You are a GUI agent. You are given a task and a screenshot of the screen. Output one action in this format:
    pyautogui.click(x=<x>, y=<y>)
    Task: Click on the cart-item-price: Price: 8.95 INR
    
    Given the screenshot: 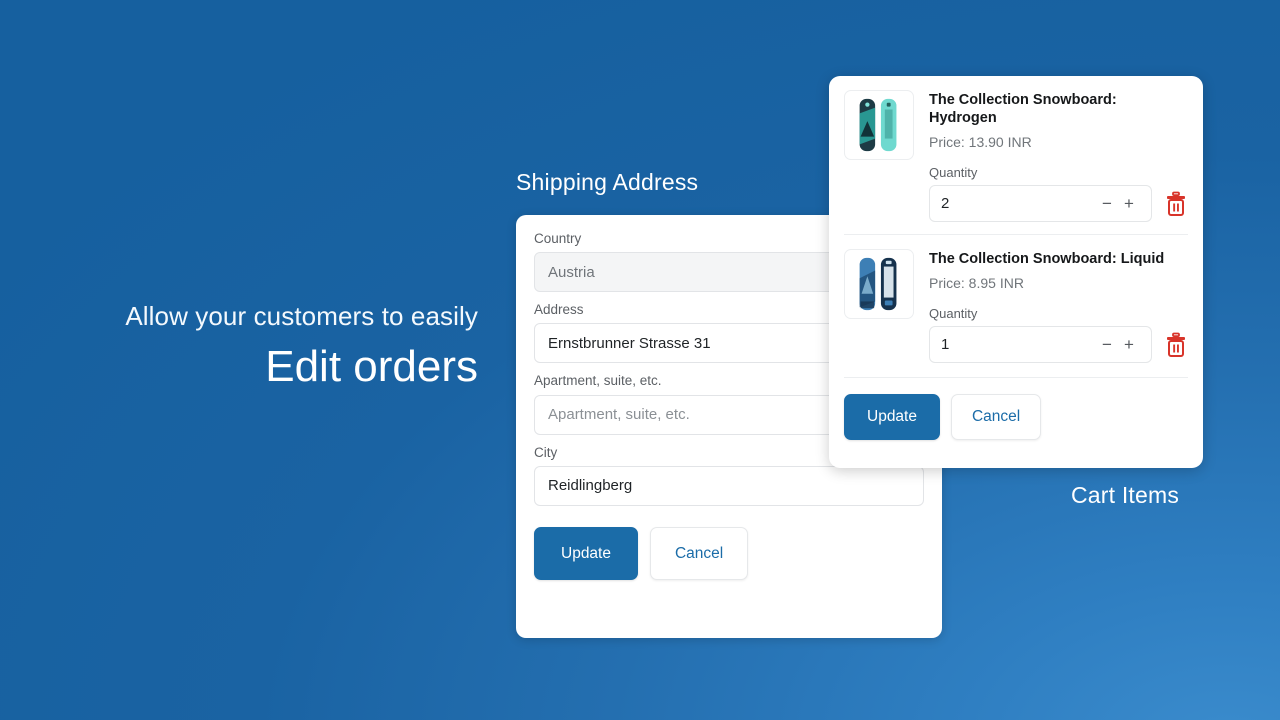 What is the action you would take?
    pyautogui.click(x=976, y=283)
    